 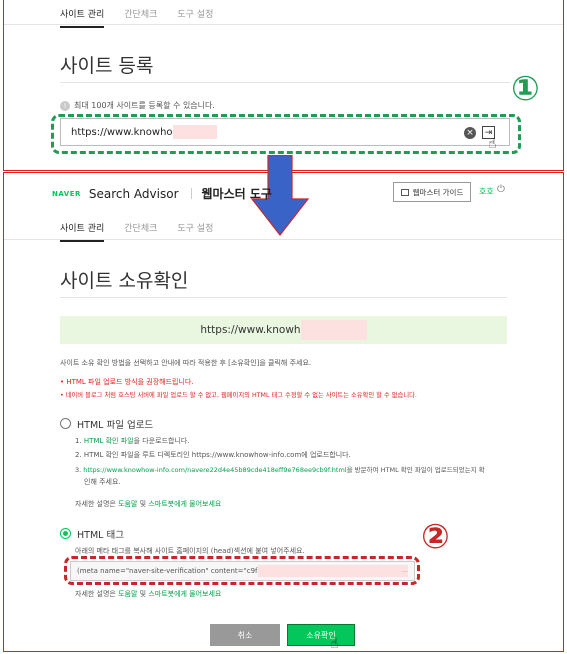 I want to click on help-prefix: 자세한 설명은, so click(x=97, y=504).